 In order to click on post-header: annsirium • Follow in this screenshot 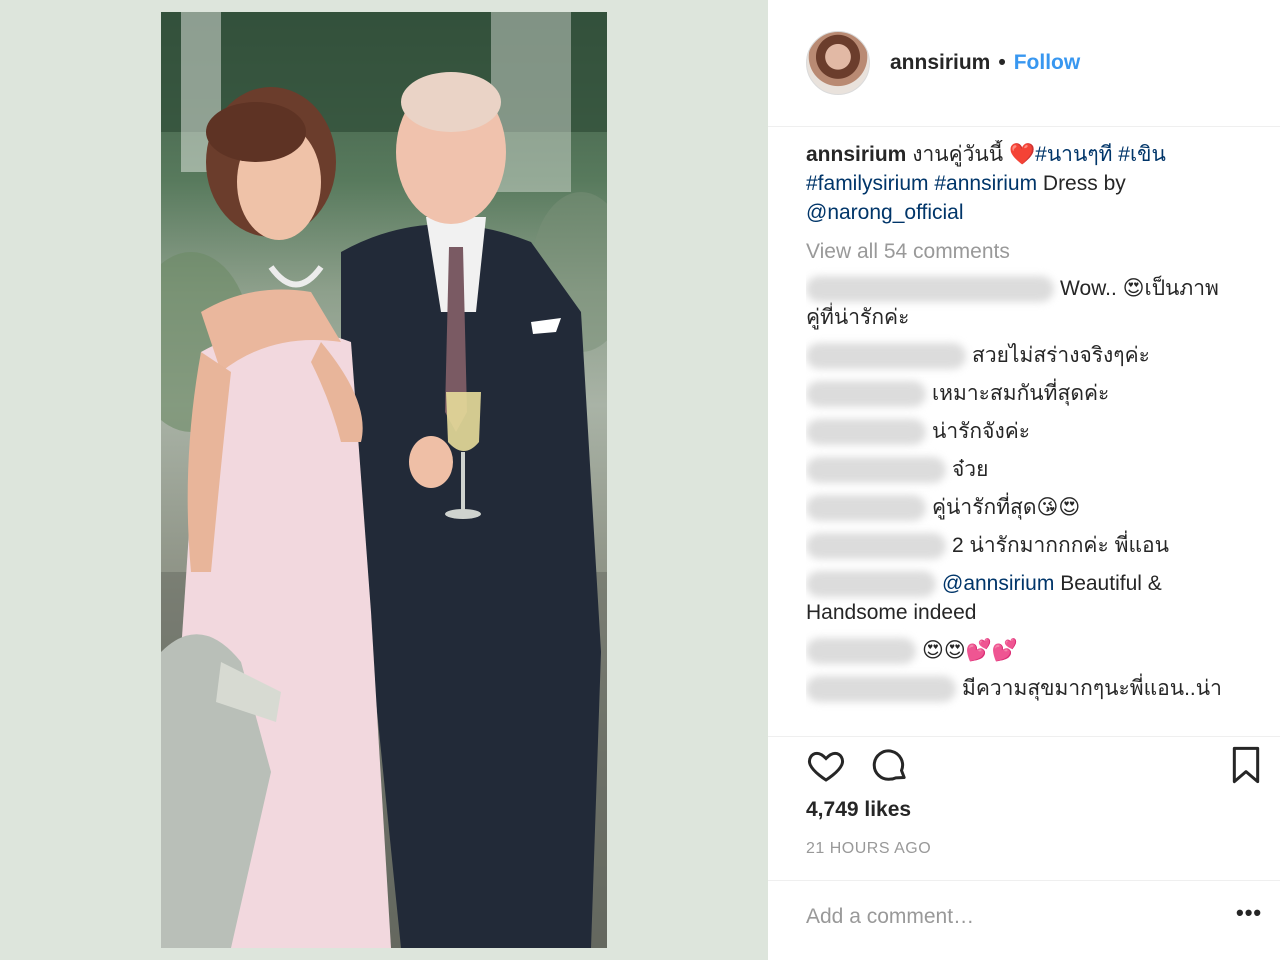, I will do `click(943, 63)`.